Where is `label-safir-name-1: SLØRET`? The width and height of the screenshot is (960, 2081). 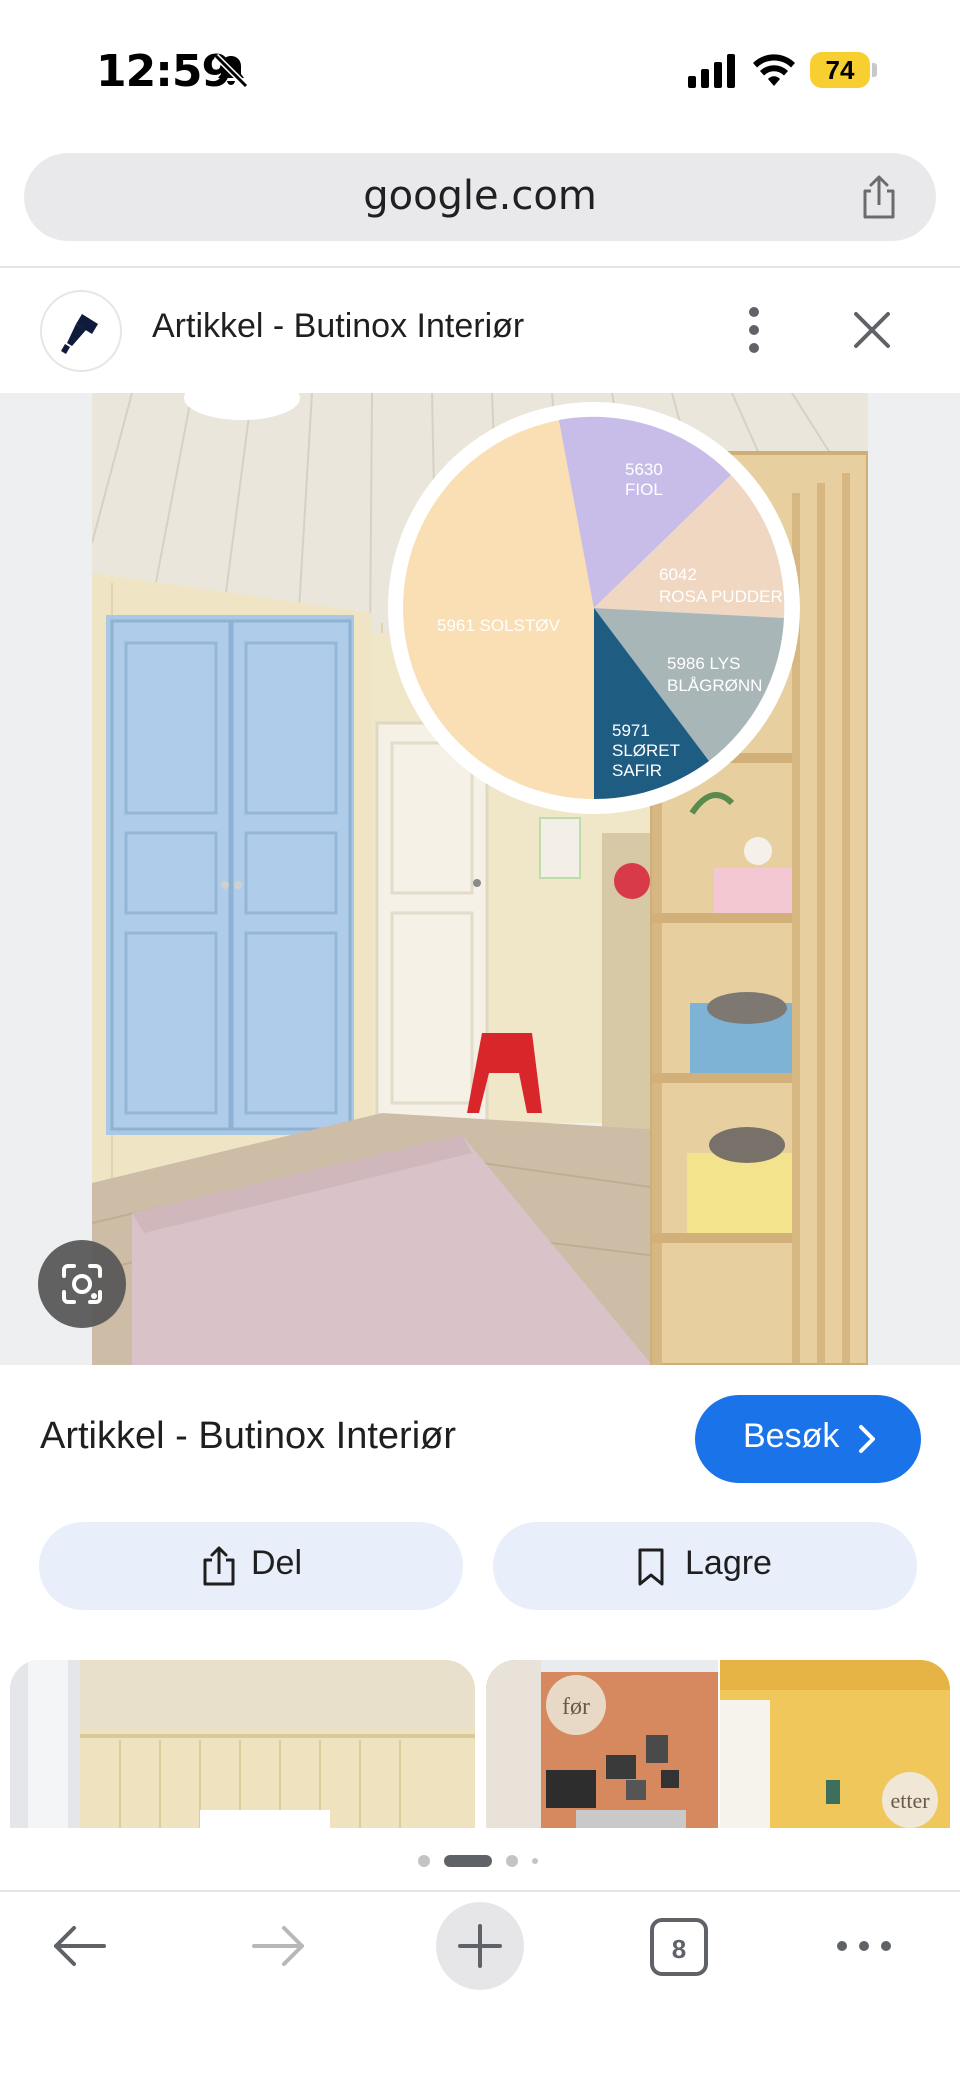
label-safir-name-1: SLØRET is located at coordinates (646, 750).